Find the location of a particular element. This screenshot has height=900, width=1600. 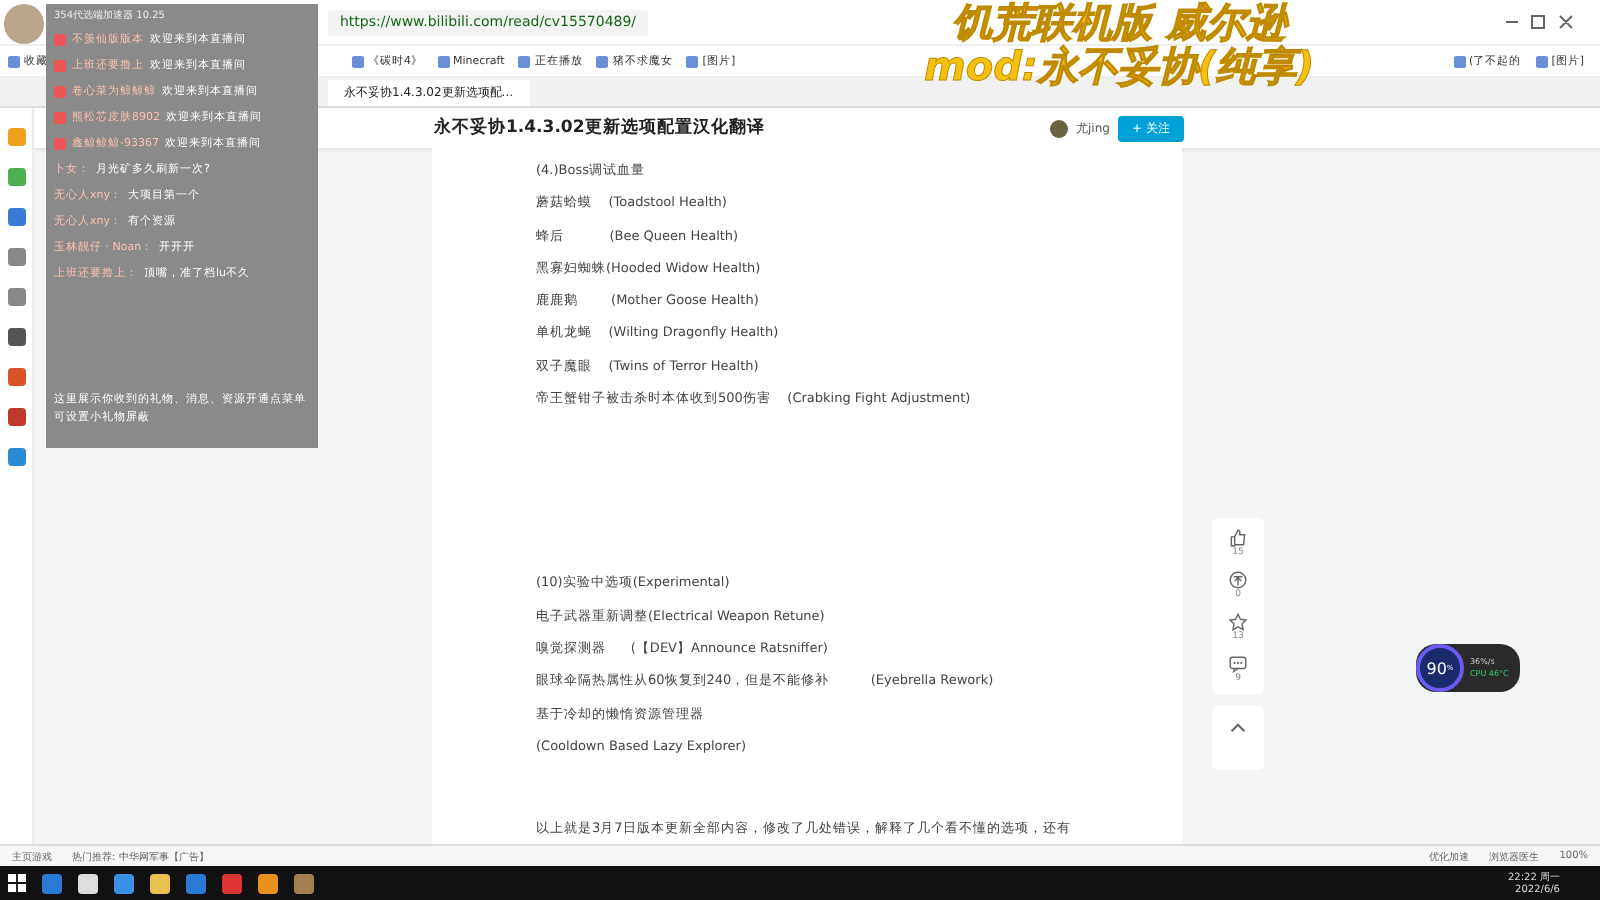

comment-icon is located at coordinates (1238, 664).